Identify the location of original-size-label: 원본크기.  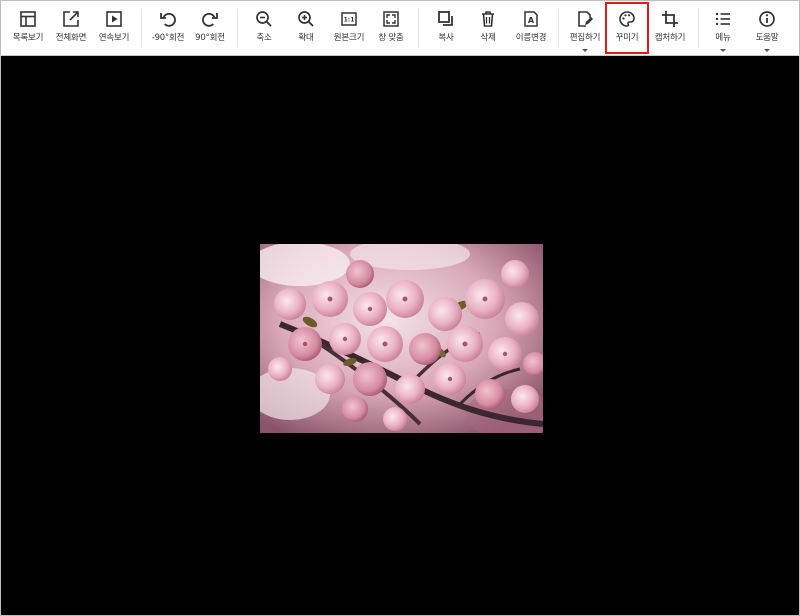
(349, 38).